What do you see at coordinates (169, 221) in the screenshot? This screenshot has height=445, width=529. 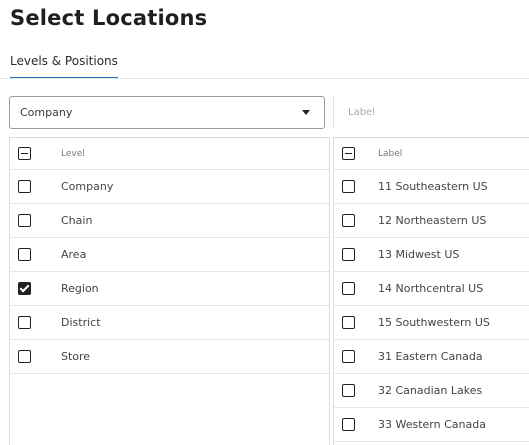 I see `level-row: Chain` at bounding box center [169, 221].